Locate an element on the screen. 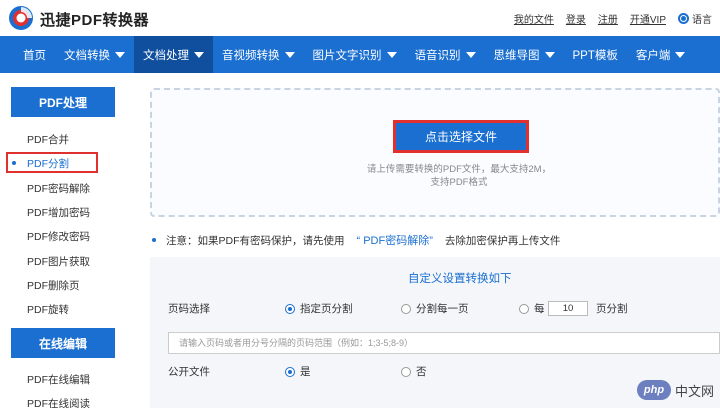 The width and height of the screenshot is (720, 408). language-label: 语言 is located at coordinates (702, 20).